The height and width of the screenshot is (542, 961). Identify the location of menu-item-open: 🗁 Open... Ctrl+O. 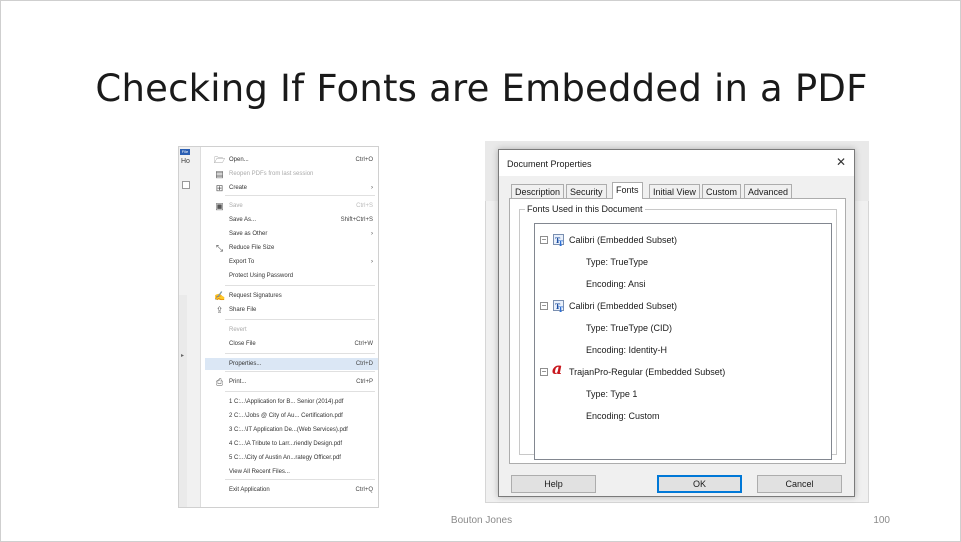
(291, 160).